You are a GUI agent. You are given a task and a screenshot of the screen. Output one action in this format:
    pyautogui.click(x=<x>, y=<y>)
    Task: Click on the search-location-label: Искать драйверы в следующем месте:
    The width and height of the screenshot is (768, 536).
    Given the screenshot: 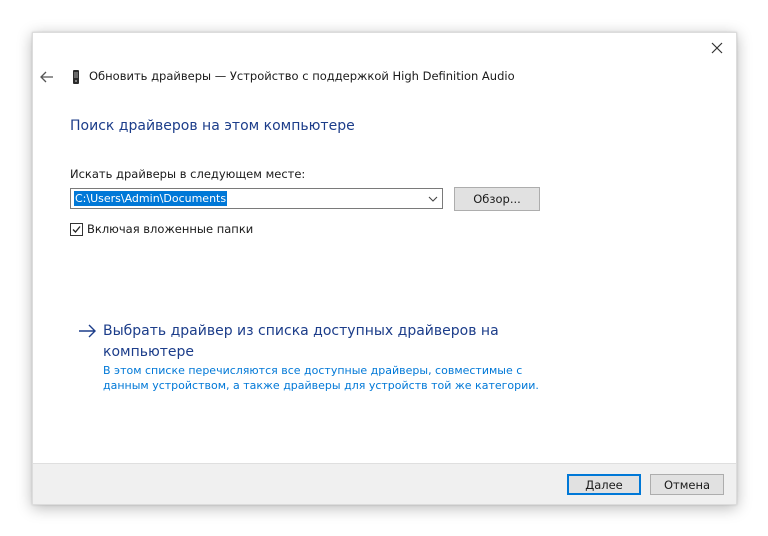 What is the action you would take?
    pyautogui.click(x=188, y=174)
    